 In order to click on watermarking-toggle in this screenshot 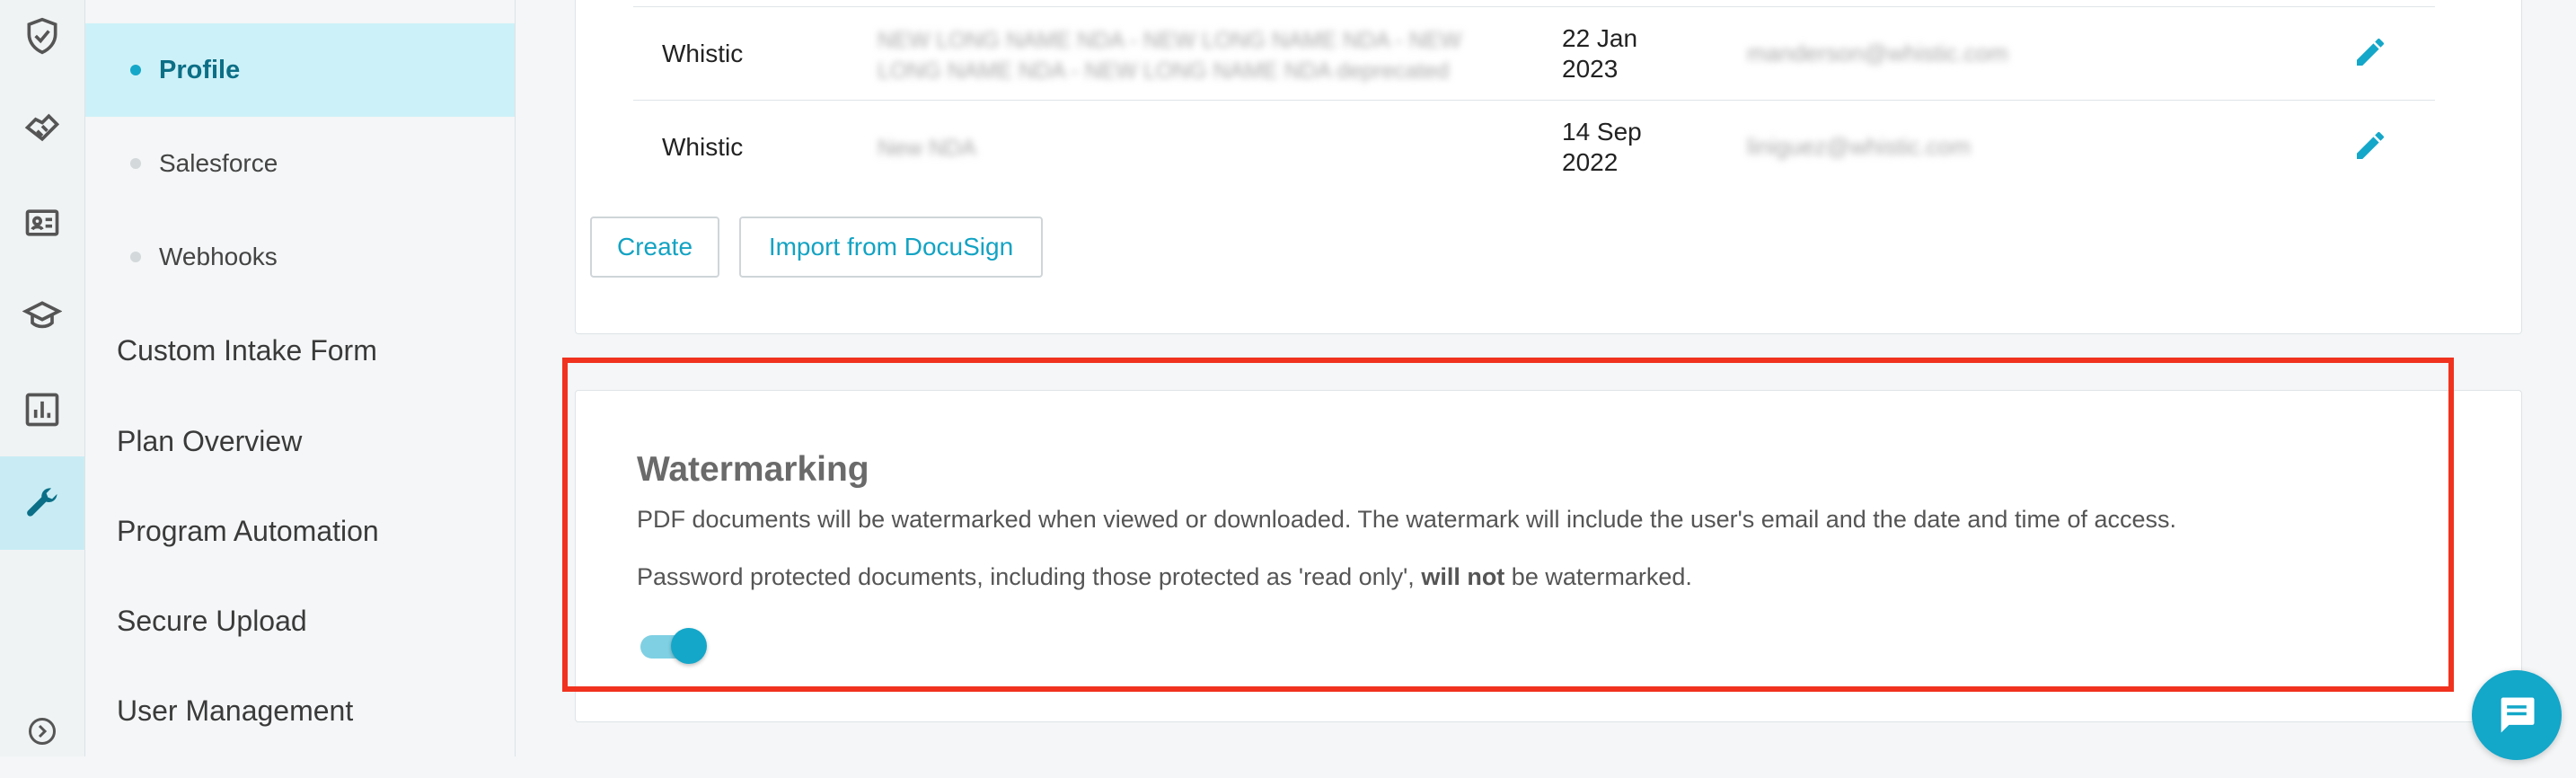, I will do `click(673, 646)`.